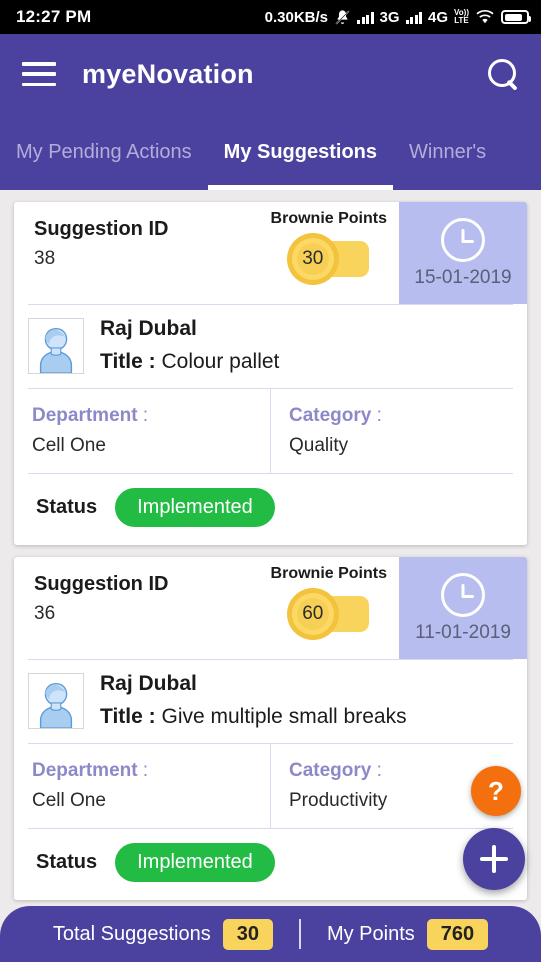 This screenshot has width=541, height=962. I want to click on tab-label: My Pending Actions, so click(104, 151).